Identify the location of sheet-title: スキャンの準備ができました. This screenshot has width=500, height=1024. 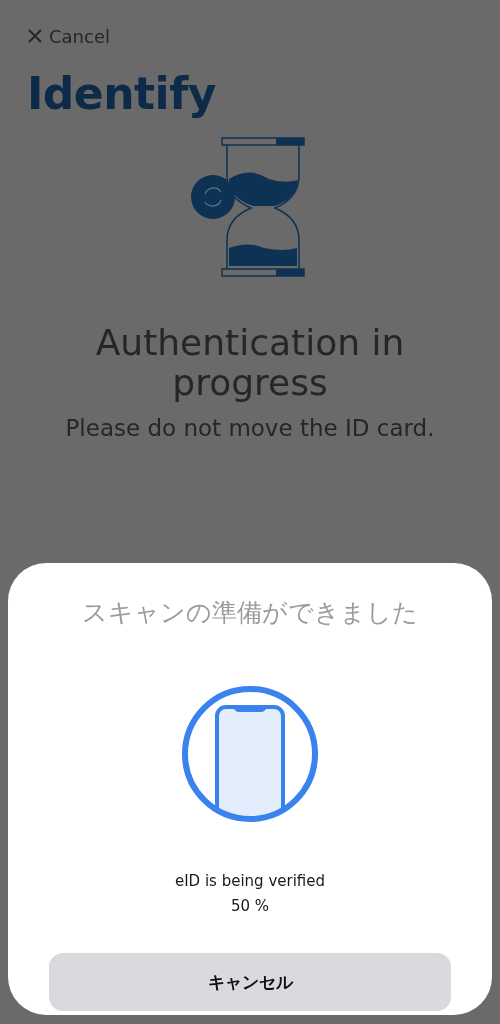
(250, 613).